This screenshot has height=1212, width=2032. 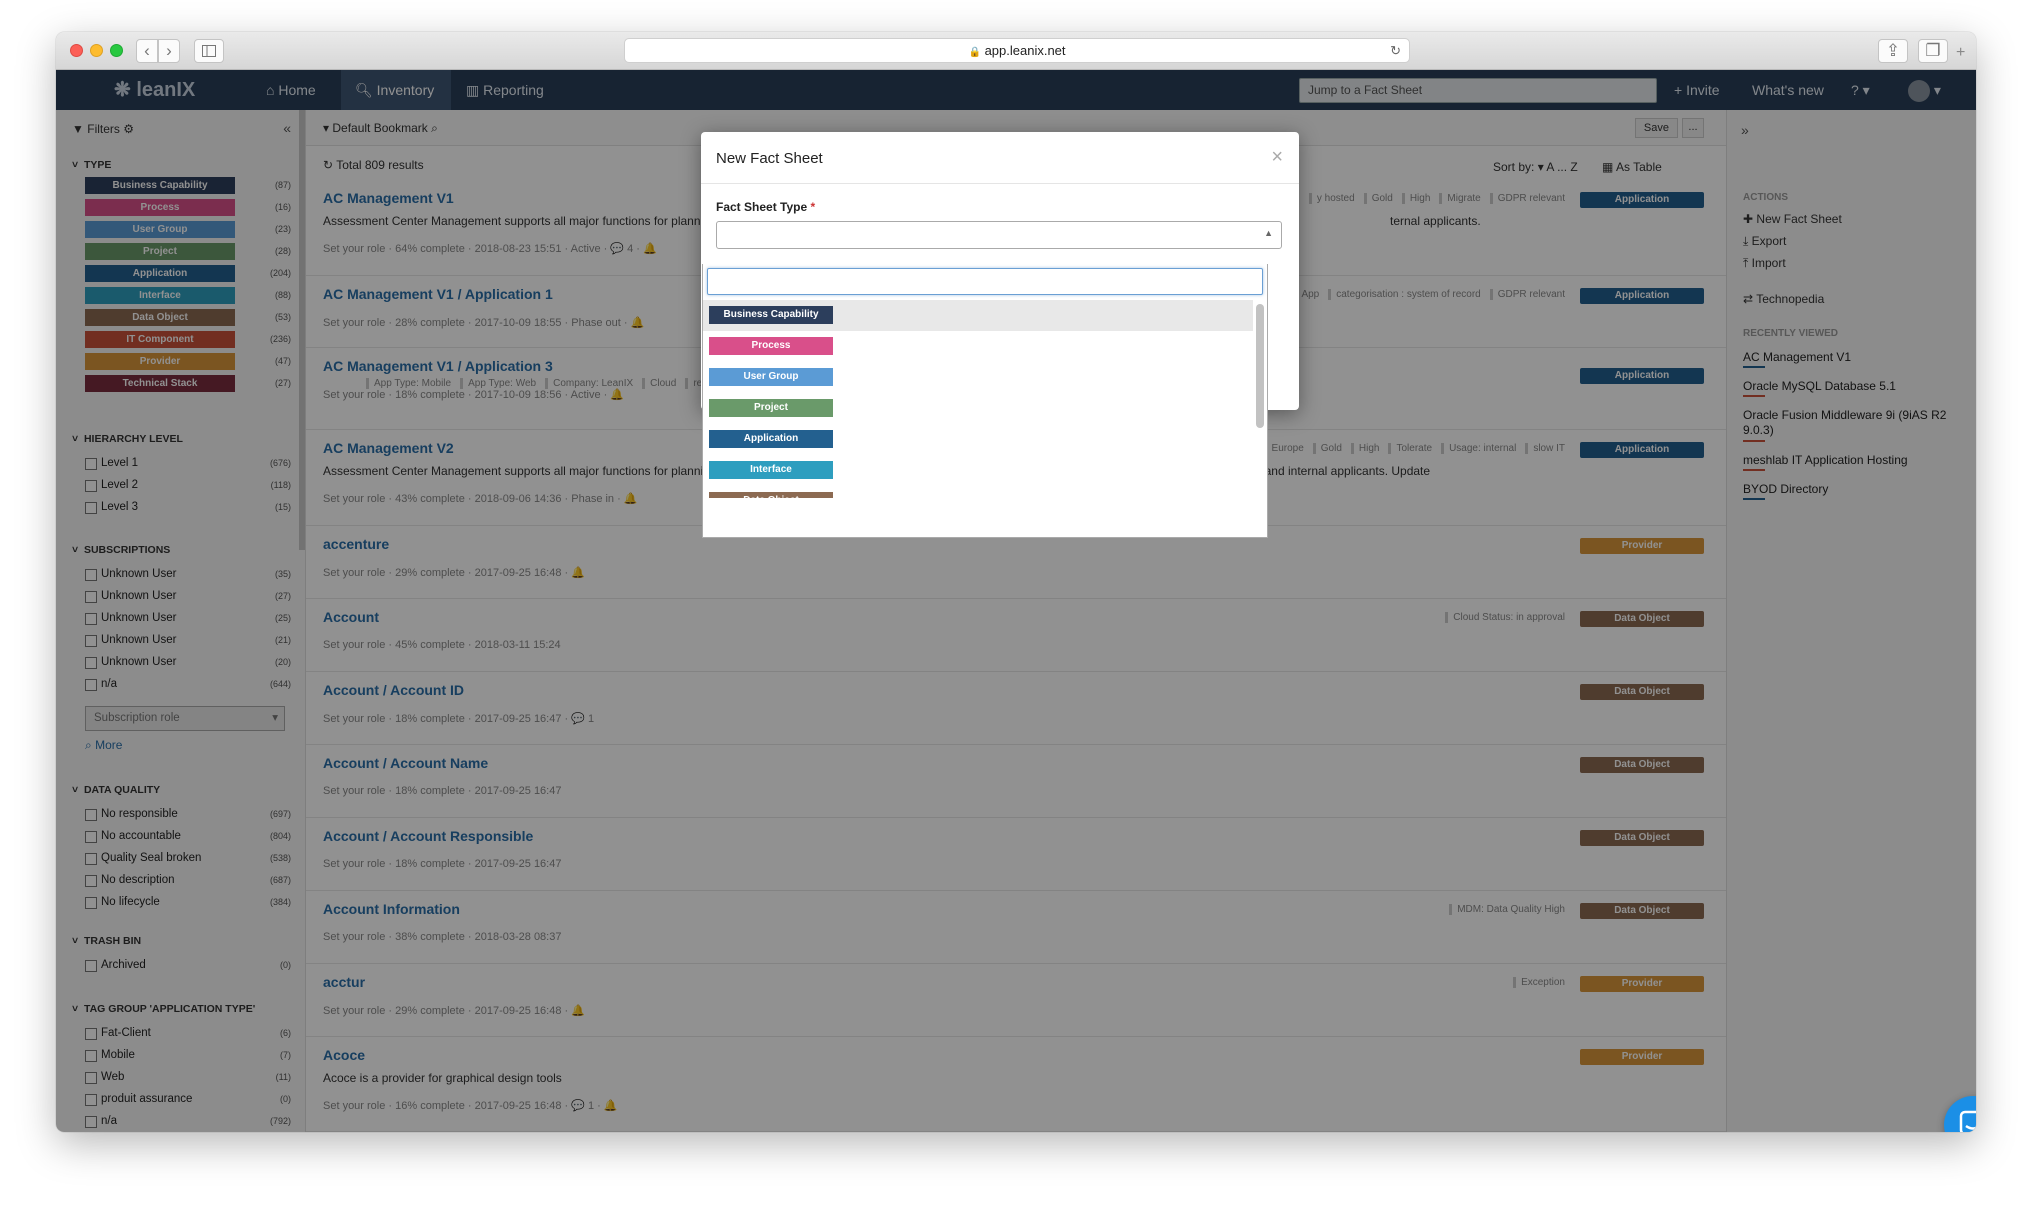 I want to click on url-text: app.leanix.net, so click(x=1025, y=50).